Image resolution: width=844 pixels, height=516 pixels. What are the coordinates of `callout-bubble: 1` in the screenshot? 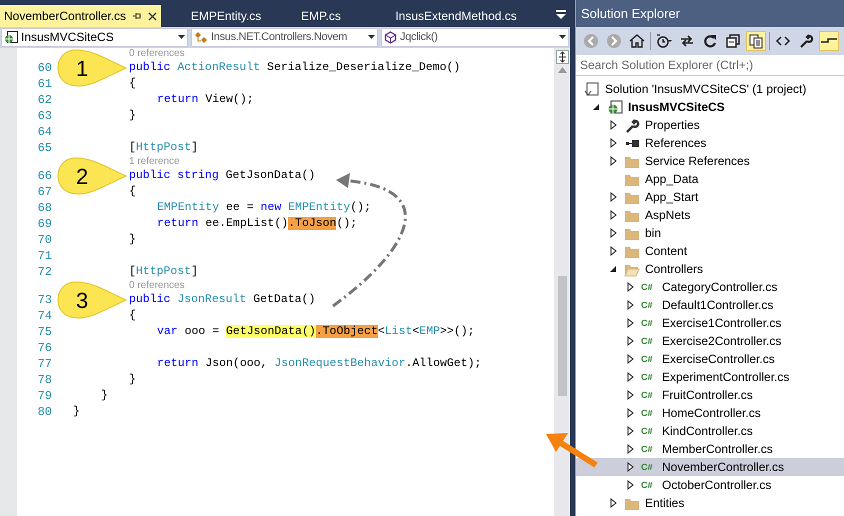 It's located at (92, 68).